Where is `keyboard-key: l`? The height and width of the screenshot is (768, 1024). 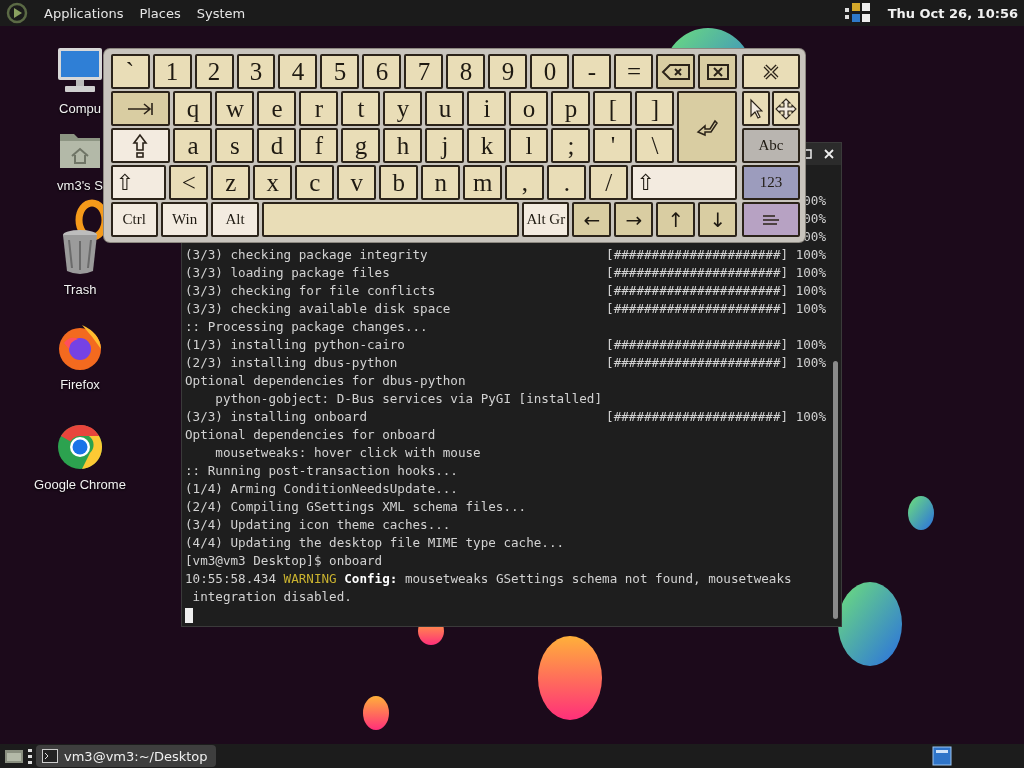 keyboard-key: l is located at coordinates (529, 145).